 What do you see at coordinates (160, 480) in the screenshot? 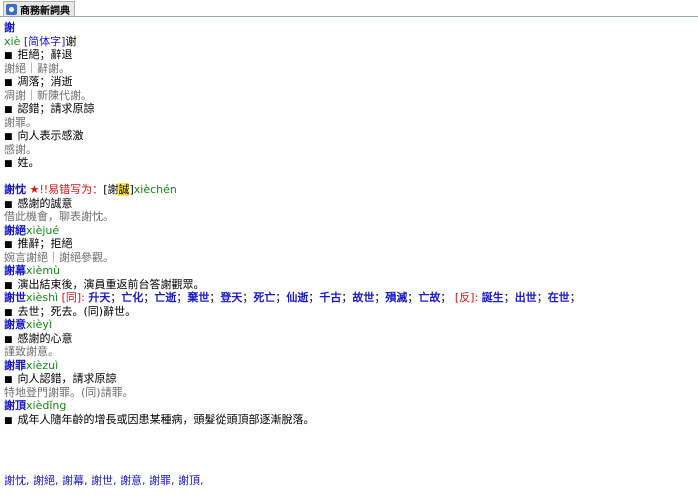
I see `related-link: 謝罪` at bounding box center [160, 480].